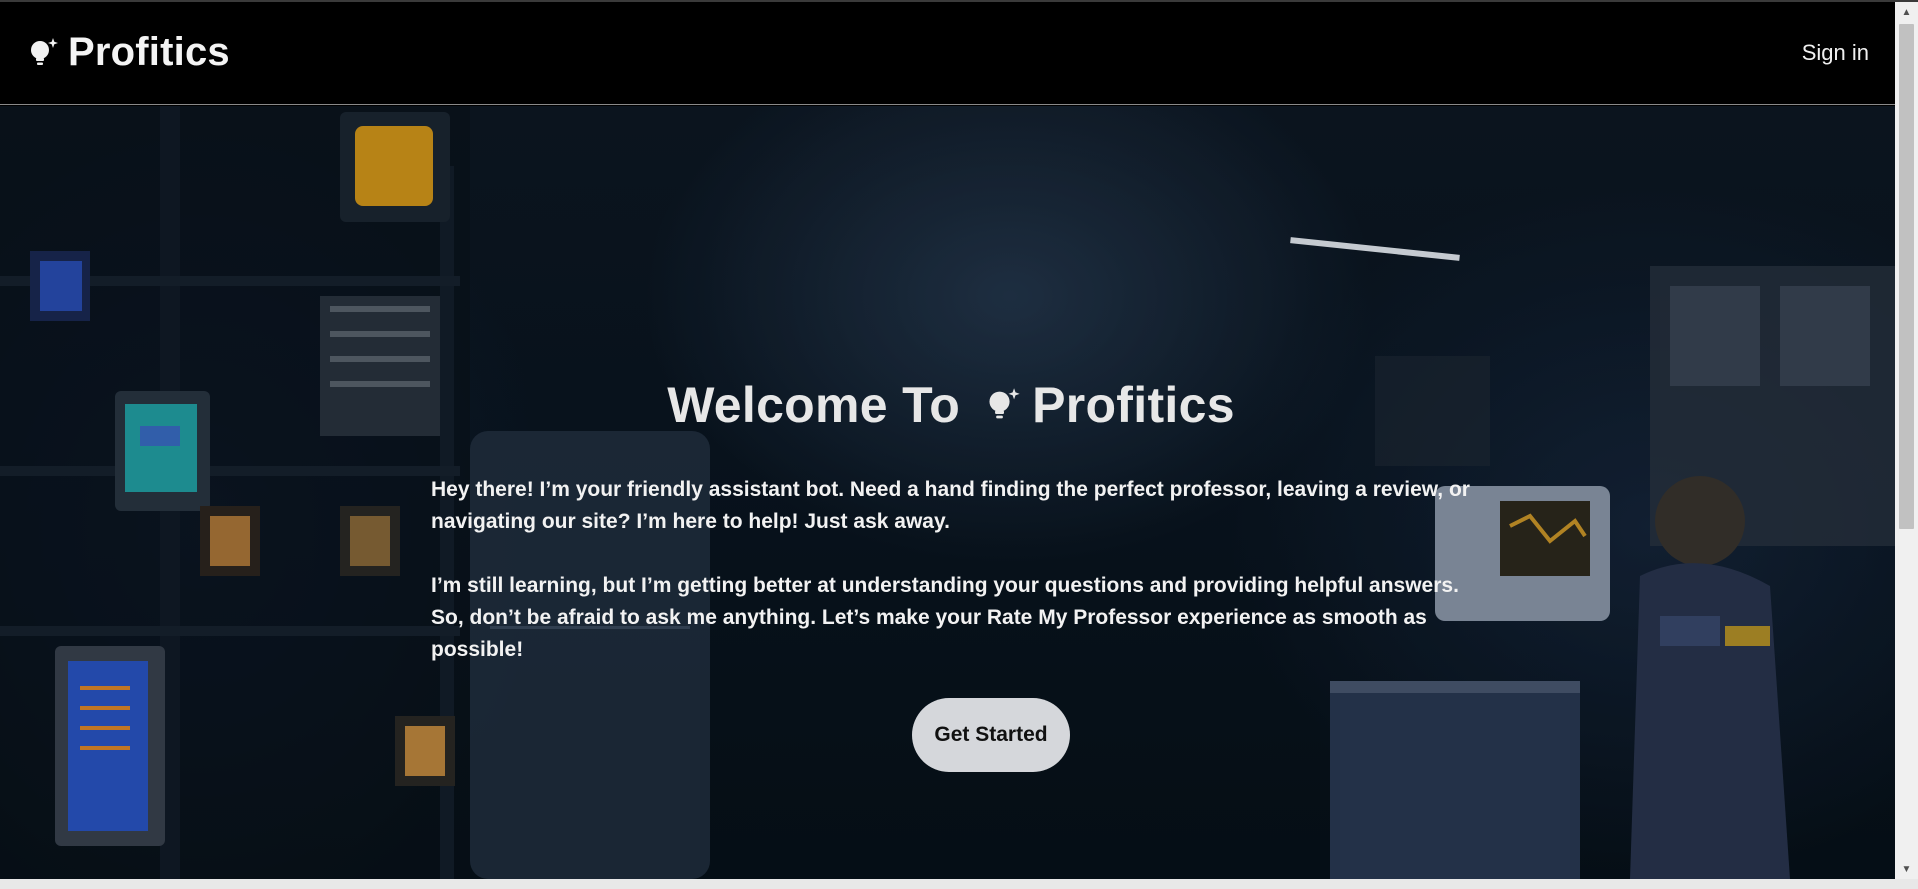  What do you see at coordinates (149, 52) in the screenshot?
I see `brand-name: Profitics` at bounding box center [149, 52].